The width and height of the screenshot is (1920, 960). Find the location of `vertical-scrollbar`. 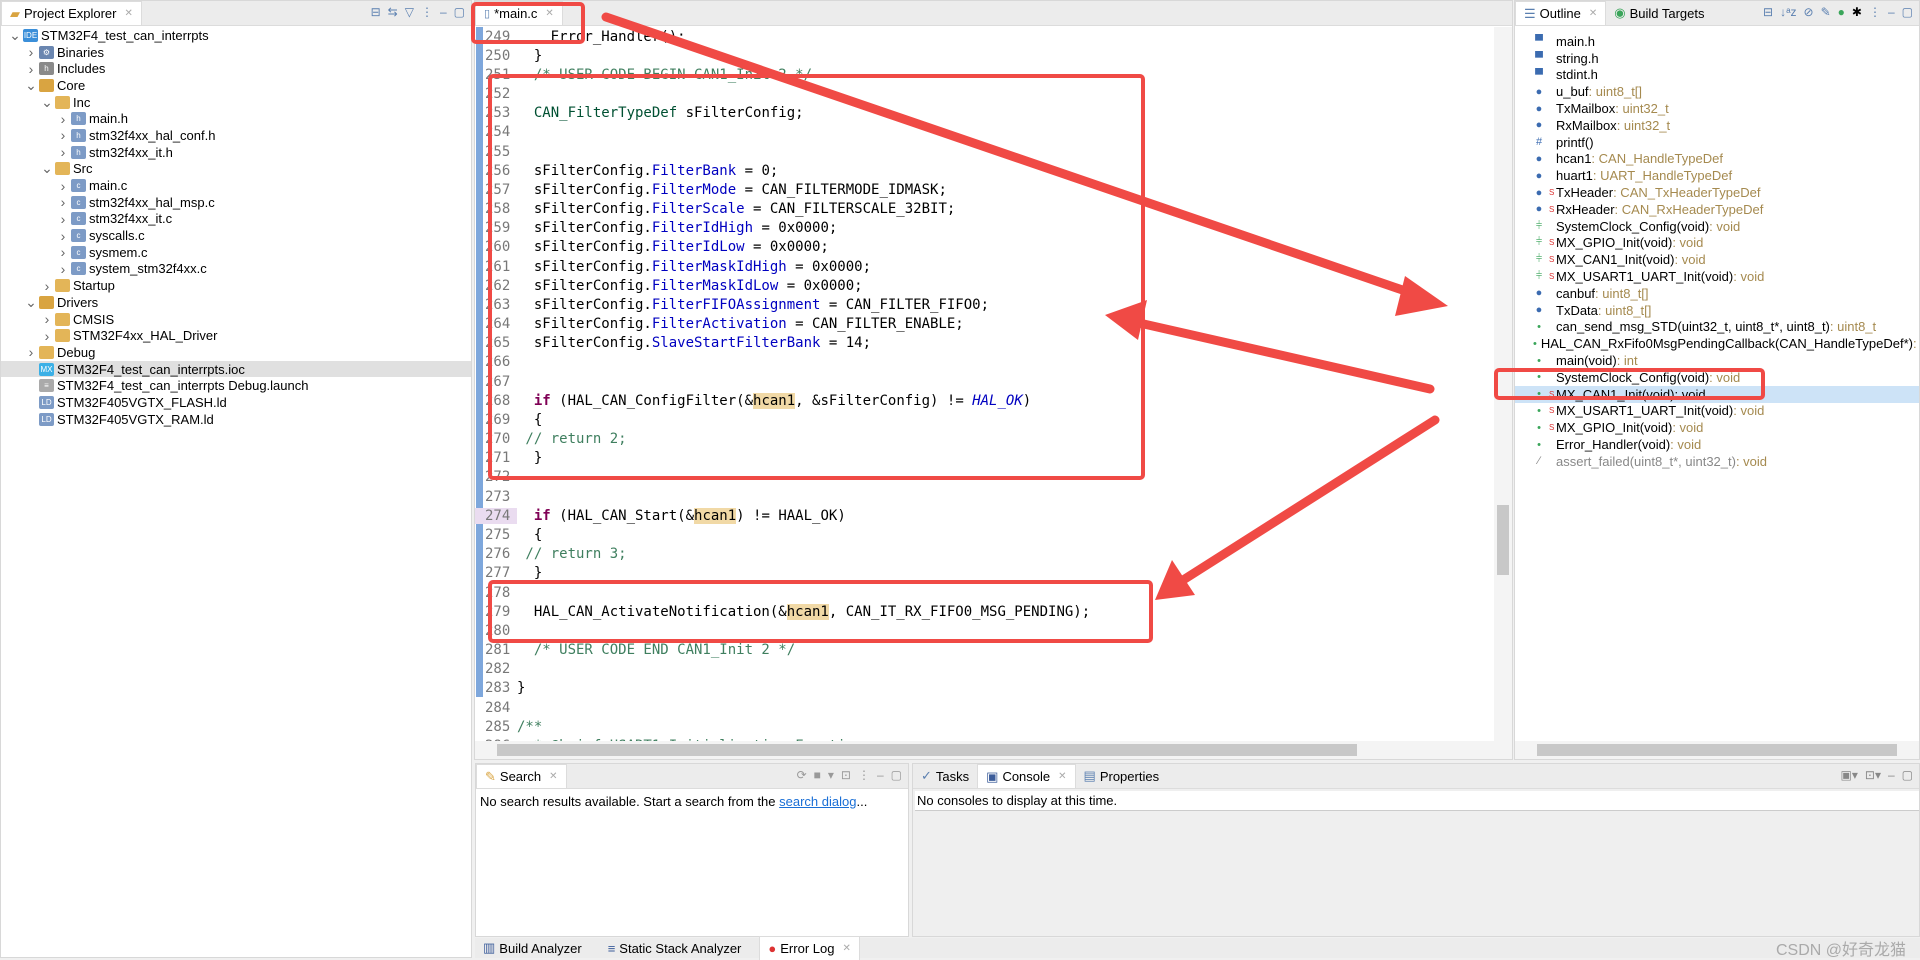

vertical-scrollbar is located at coordinates (1503, 384).